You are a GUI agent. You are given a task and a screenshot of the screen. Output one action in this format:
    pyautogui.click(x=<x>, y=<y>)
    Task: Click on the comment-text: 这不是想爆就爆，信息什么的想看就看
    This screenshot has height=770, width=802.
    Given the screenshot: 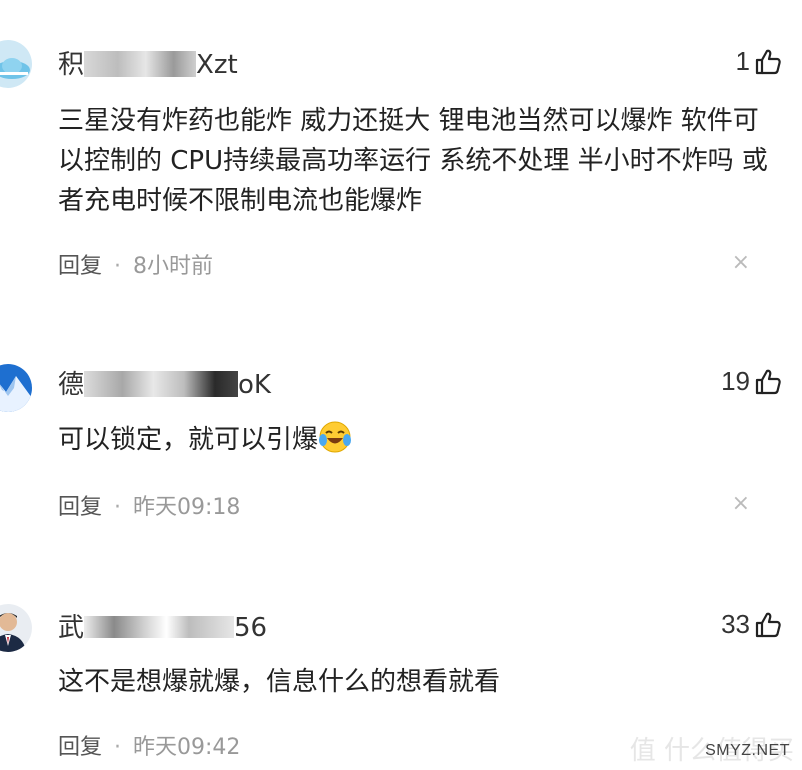 What is the action you would take?
    pyautogui.click(x=279, y=682)
    